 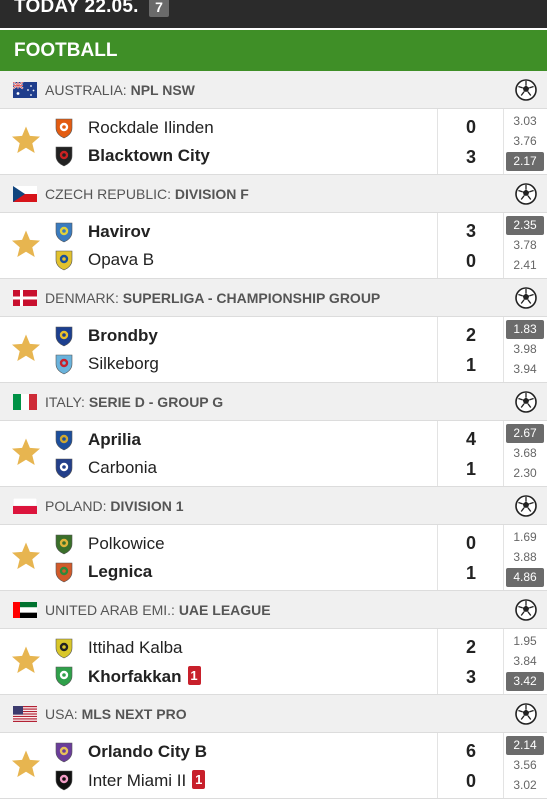 What do you see at coordinates (470, 677) in the screenshot?
I see `away-score: 3` at bounding box center [470, 677].